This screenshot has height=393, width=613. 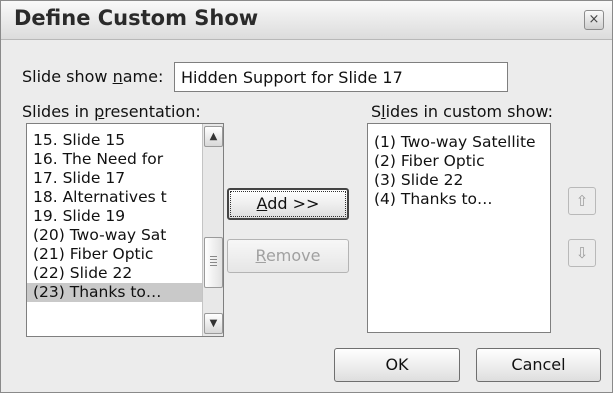 I want to click on presentation-list-scrollbar: ▲ ▼, so click(x=212, y=230).